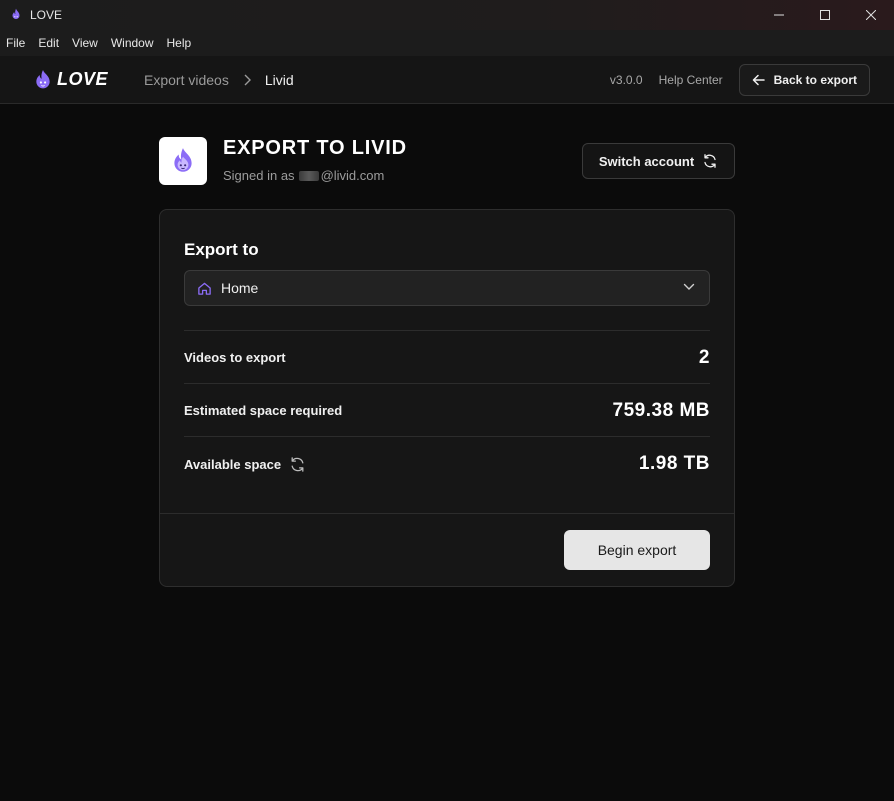 Image resolution: width=894 pixels, height=801 pixels. I want to click on flame-avatar-icon, so click(183, 160).